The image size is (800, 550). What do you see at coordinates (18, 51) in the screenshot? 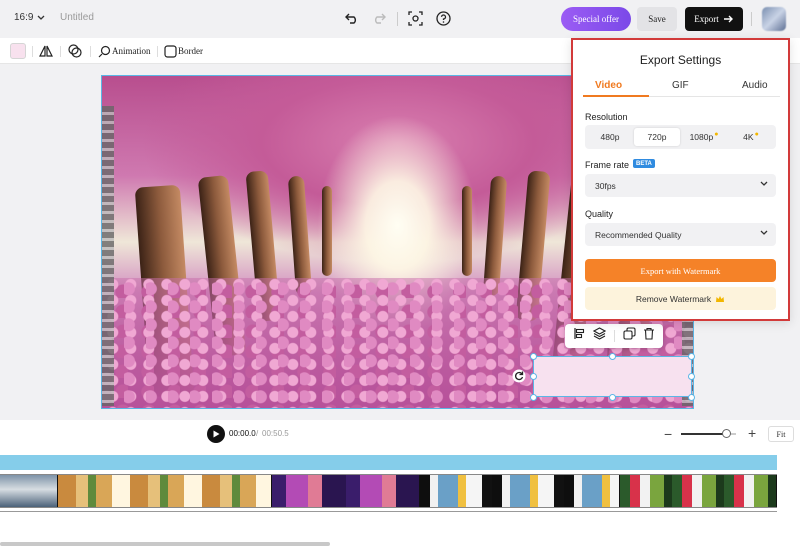
I see `fill-color-swatch` at bounding box center [18, 51].